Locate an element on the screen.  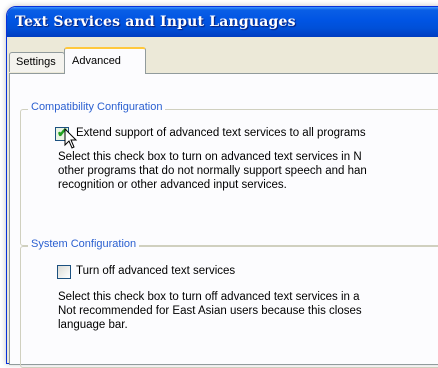
tab-advanced: Advanced is located at coordinates (105, 60).